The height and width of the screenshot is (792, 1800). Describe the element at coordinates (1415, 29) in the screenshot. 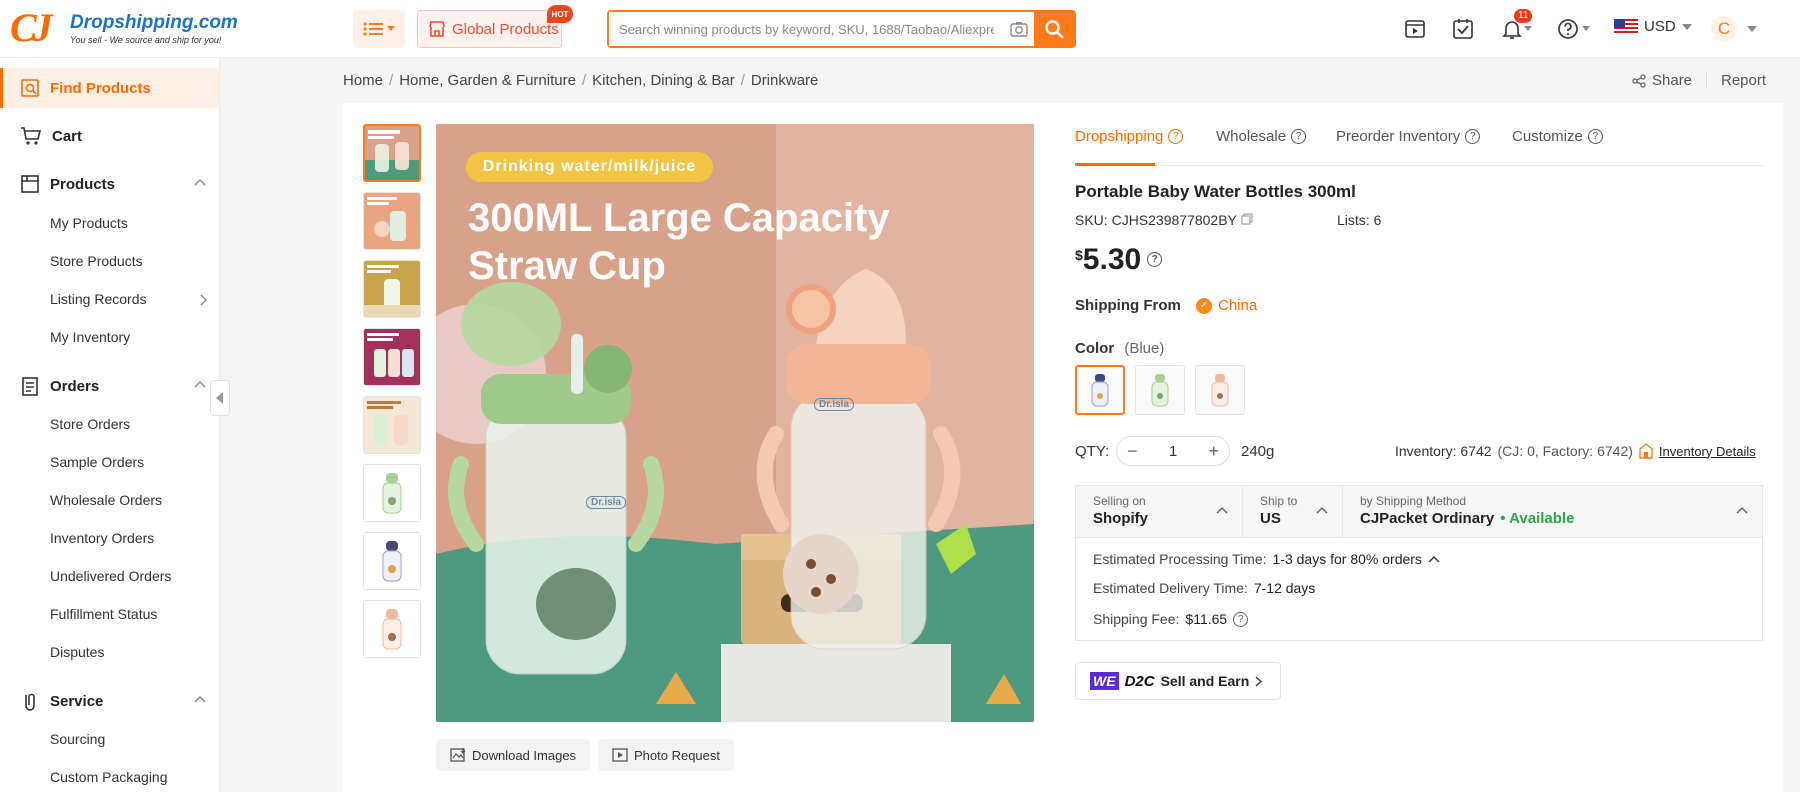

I see `video-icon` at that location.